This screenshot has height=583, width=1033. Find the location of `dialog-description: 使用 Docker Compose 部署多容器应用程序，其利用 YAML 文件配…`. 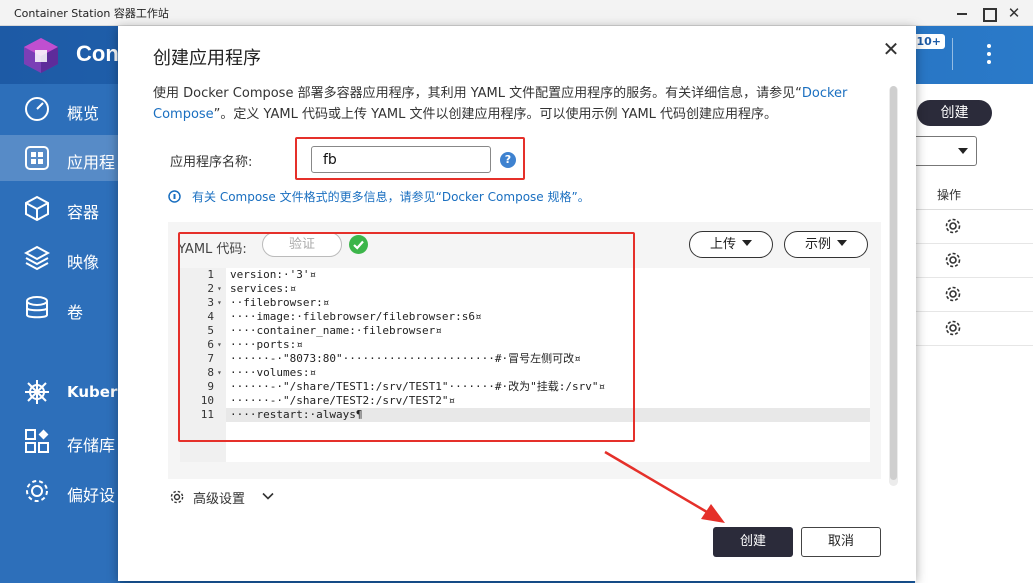

dialog-description: 使用 Docker Compose 部署多容器应用程序，其利用 YAML 文件配… is located at coordinates (518, 104).